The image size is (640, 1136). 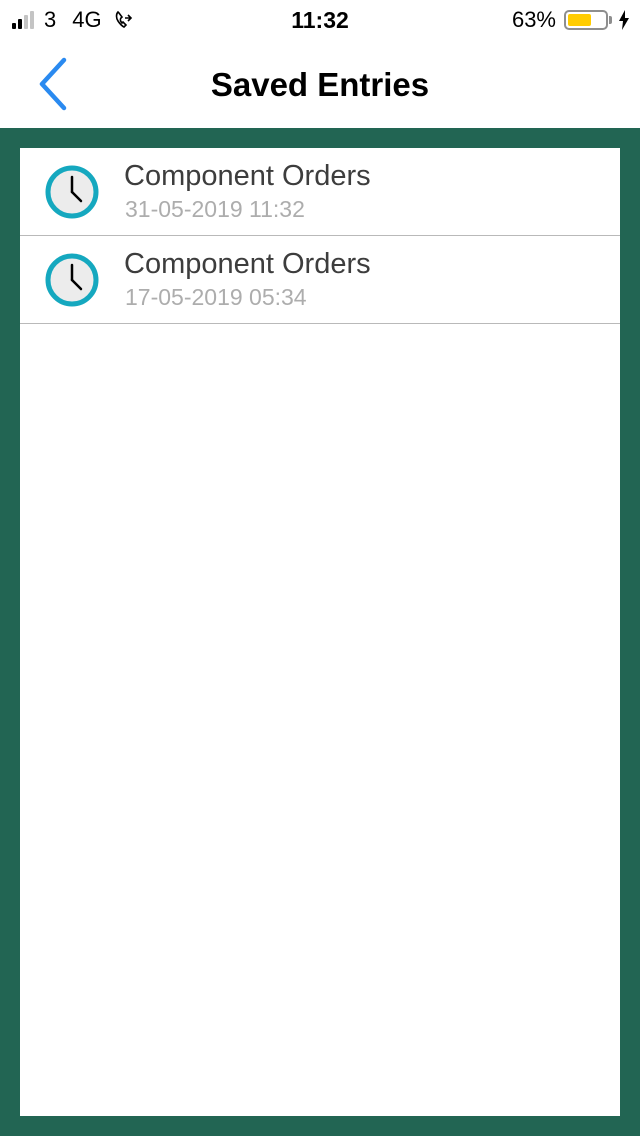 What do you see at coordinates (610, 20) in the screenshot?
I see `battery-tip` at bounding box center [610, 20].